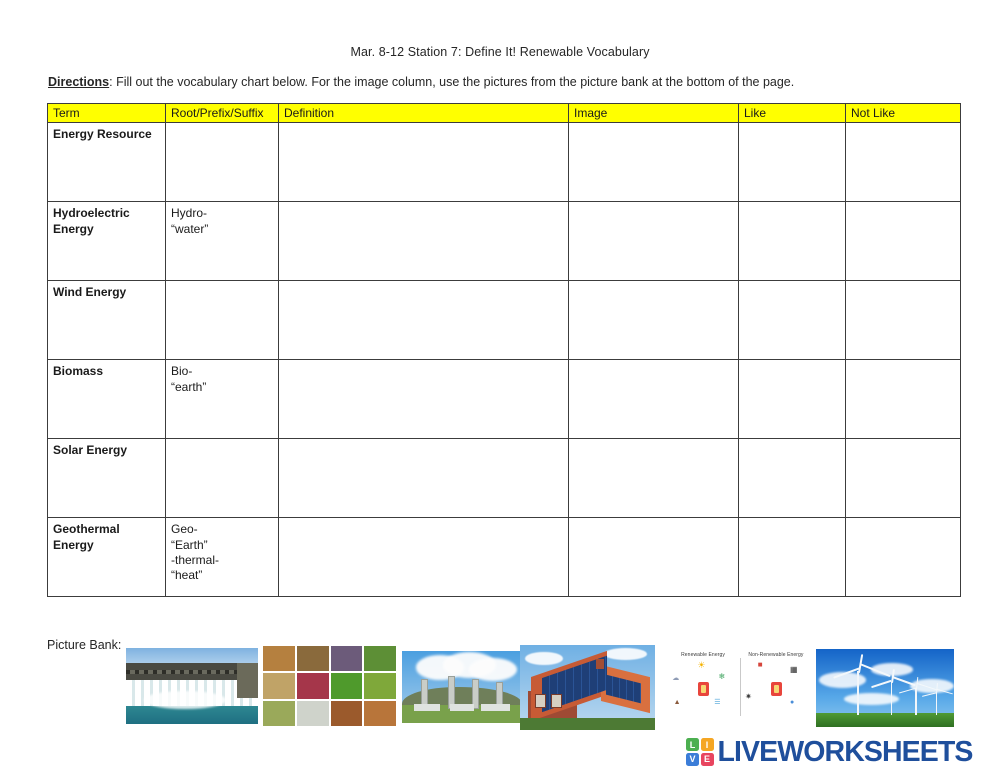 The image size is (1000, 772). What do you see at coordinates (587, 724) in the screenshot?
I see `hedge` at bounding box center [587, 724].